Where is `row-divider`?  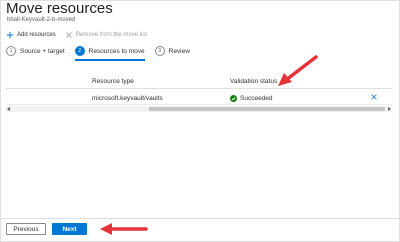
row-divider is located at coordinates (199, 104).